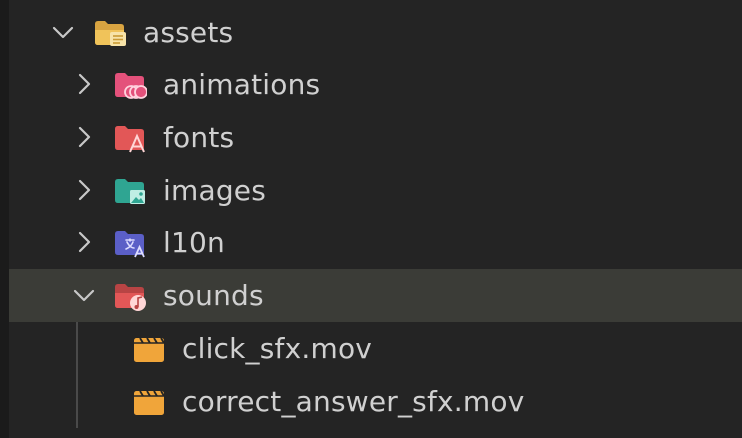 The width and height of the screenshot is (742, 438). Describe the element at coordinates (188, 32) in the screenshot. I see `tree-item-label: assets` at that location.